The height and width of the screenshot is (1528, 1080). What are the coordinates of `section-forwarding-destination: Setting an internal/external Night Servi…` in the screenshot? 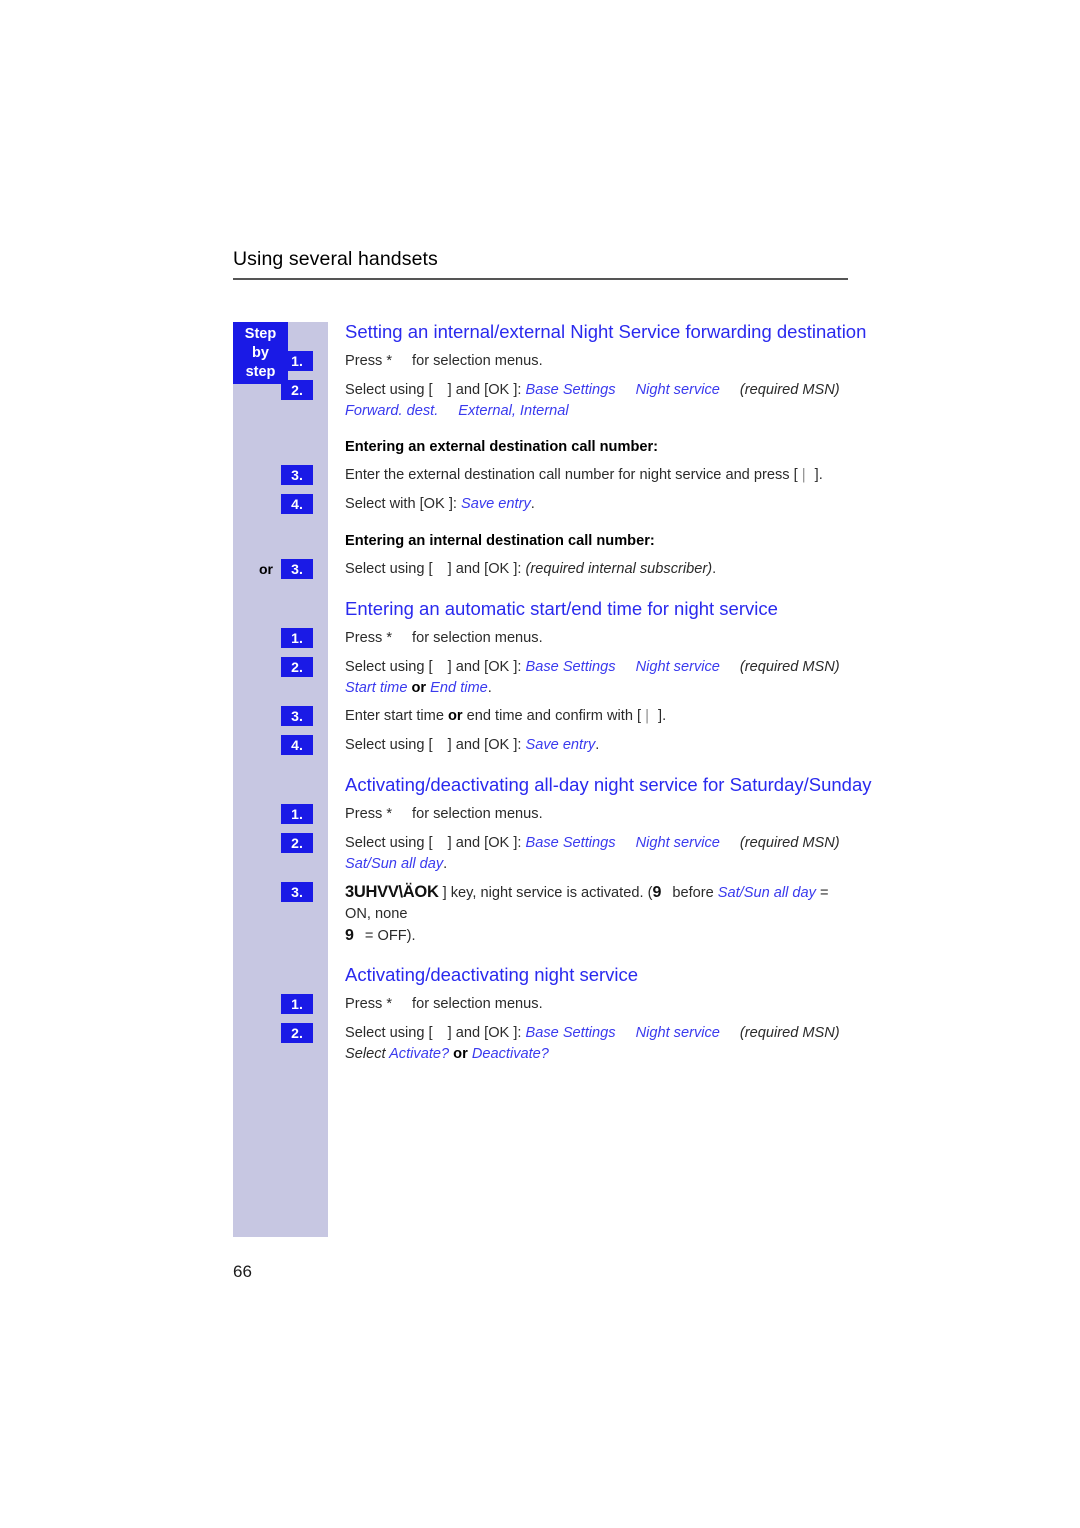 It's located at (563, 450).